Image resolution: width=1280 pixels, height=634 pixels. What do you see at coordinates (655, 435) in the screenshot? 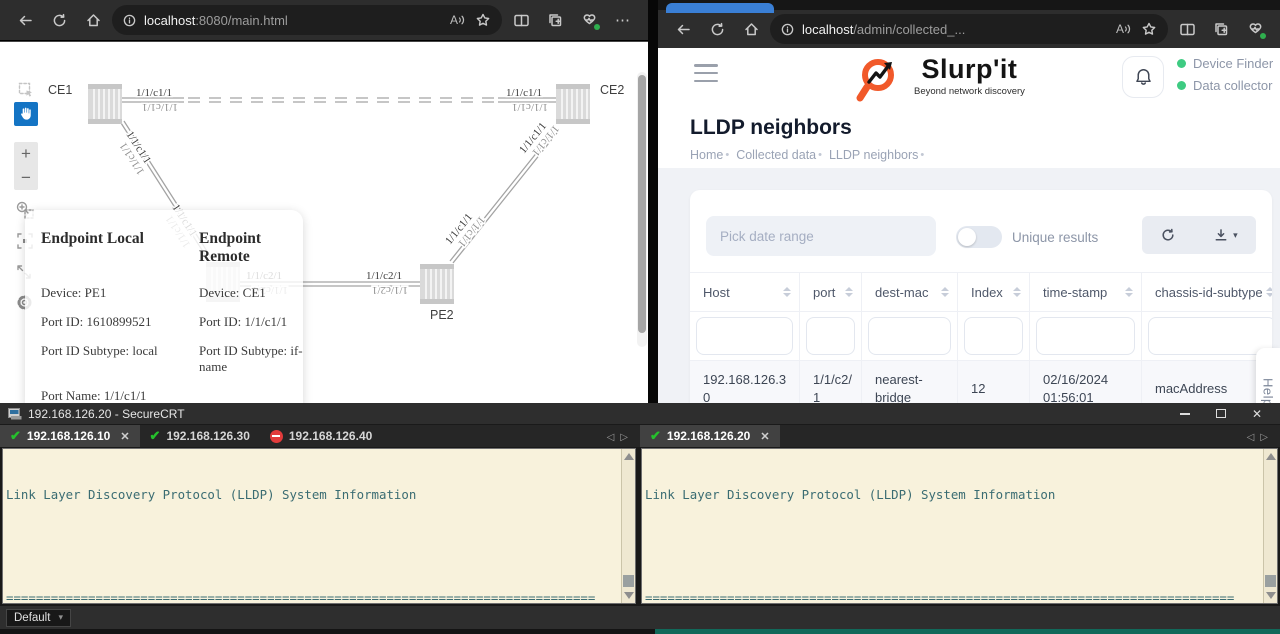
I see `session-connected-icon: ✔` at bounding box center [655, 435].